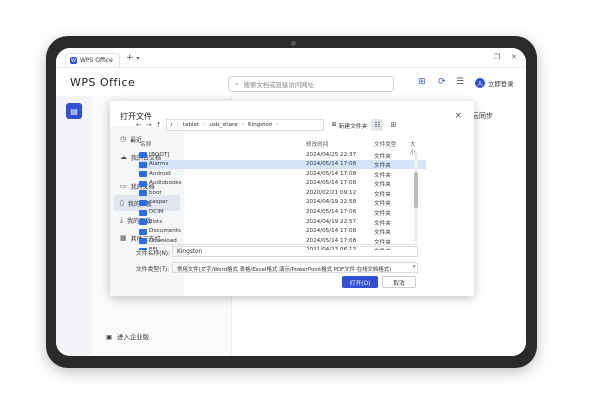  What do you see at coordinates (414, 267) in the screenshot?
I see `chevron-down-icon: ▾` at bounding box center [414, 267].